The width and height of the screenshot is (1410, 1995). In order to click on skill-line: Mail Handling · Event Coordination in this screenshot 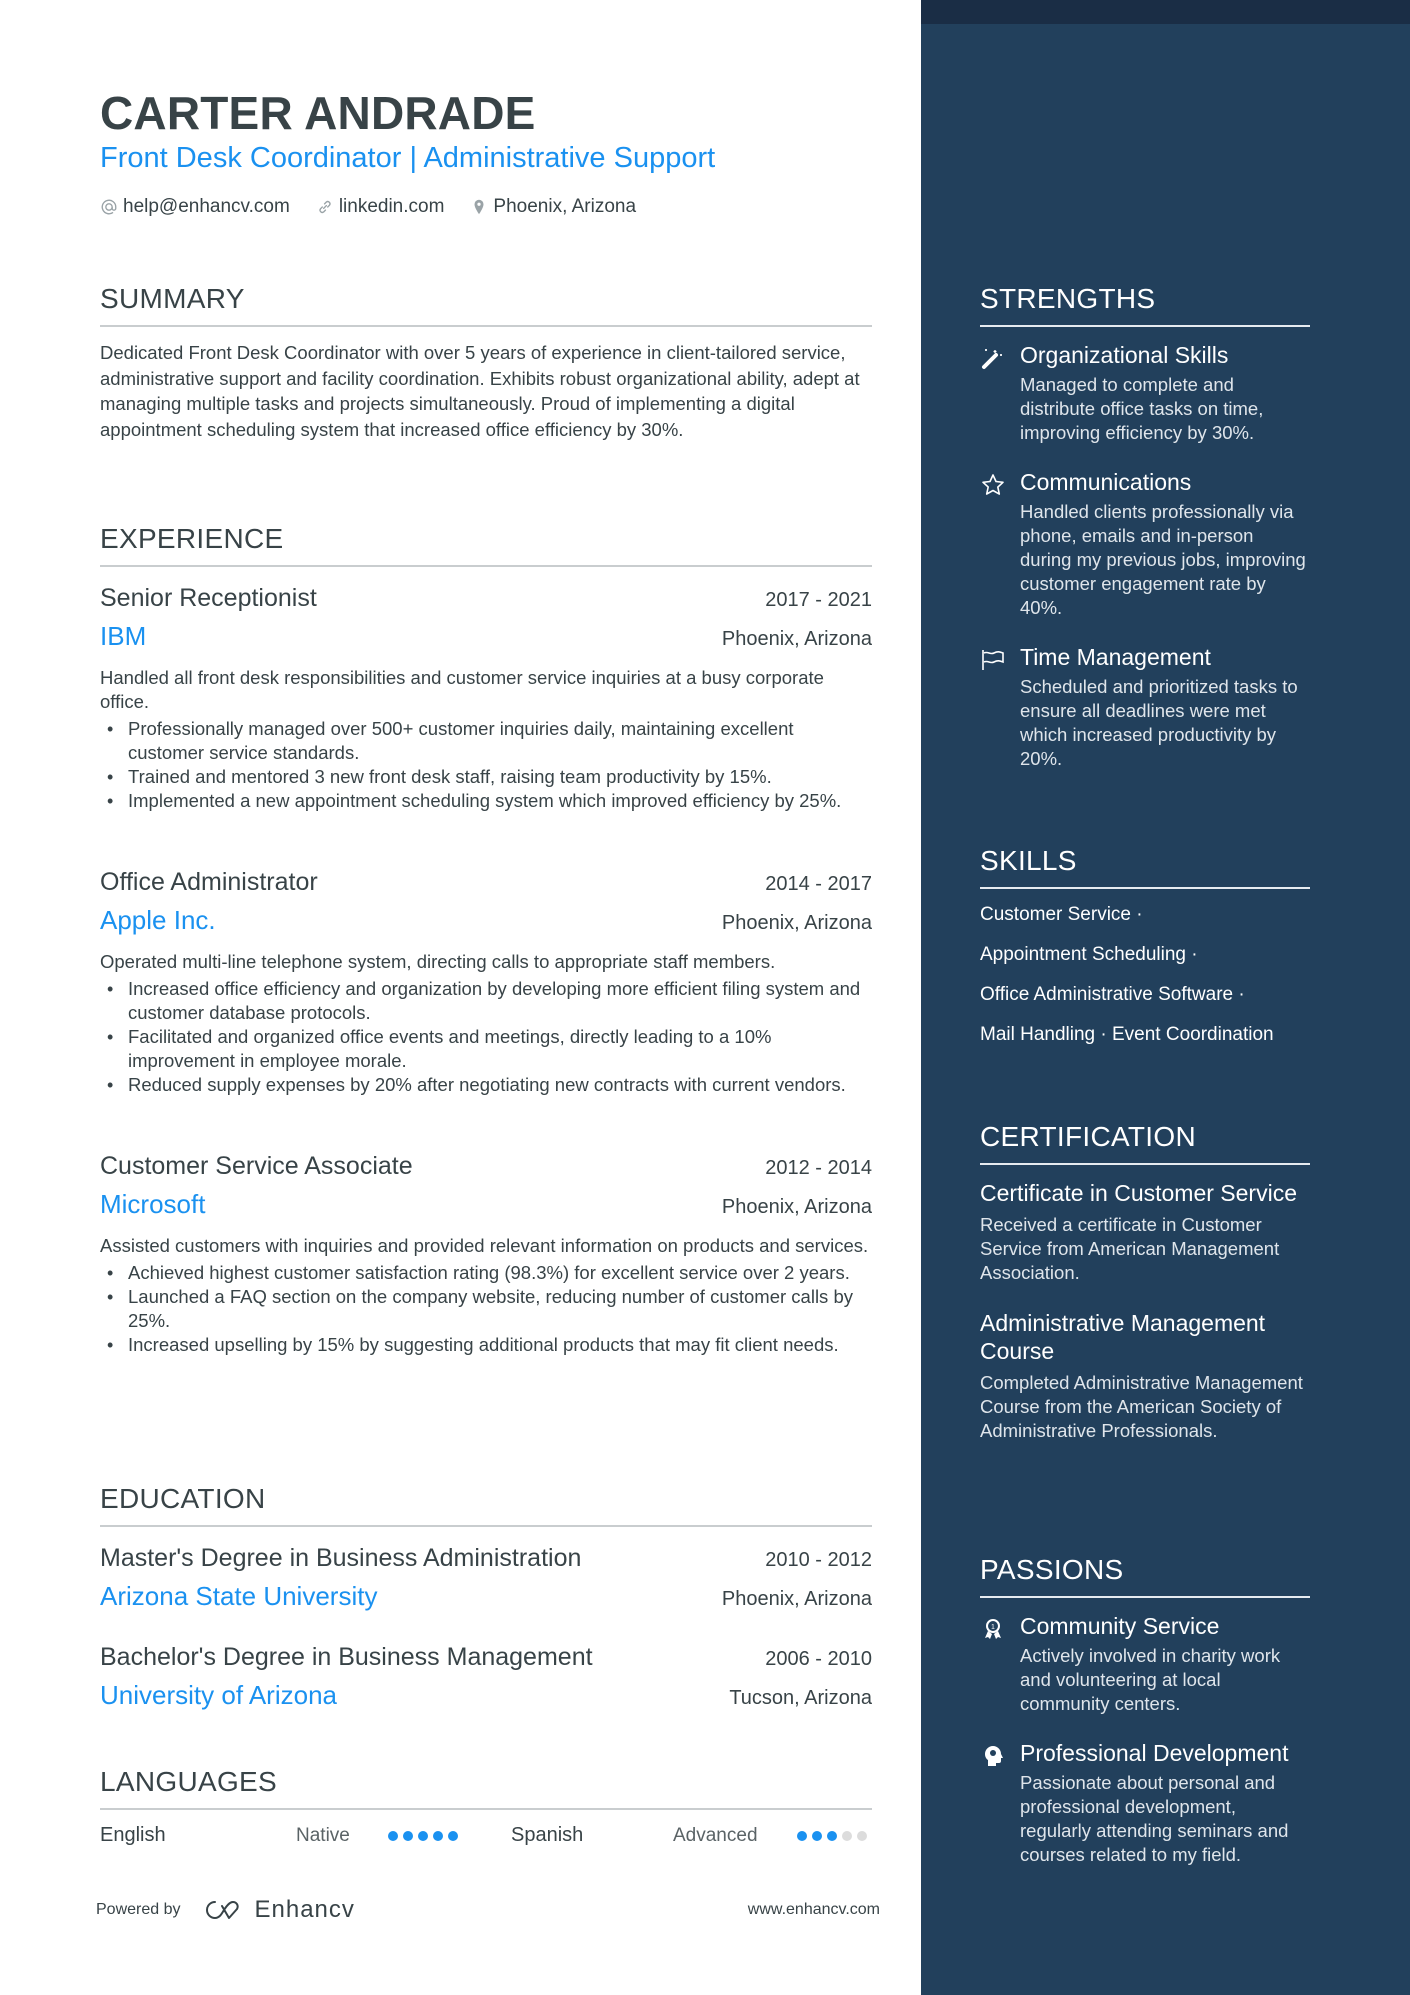, I will do `click(1127, 1034)`.